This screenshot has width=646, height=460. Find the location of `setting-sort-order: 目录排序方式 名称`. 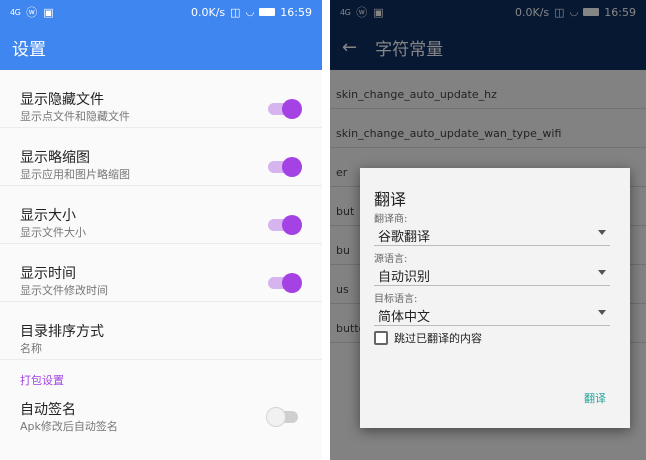

setting-sort-order: 目录排序方式 名称 is located at coordinates (161, 331).